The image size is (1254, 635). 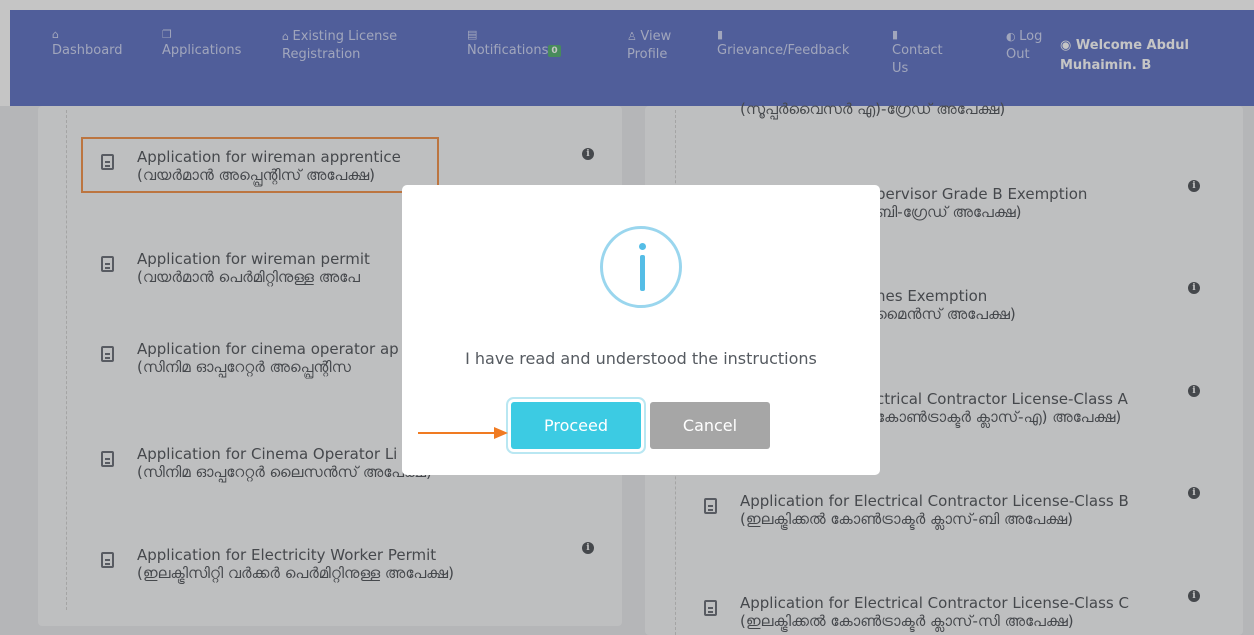 I want to click on proceed-button: Proceed, so click(x=576, y=425).